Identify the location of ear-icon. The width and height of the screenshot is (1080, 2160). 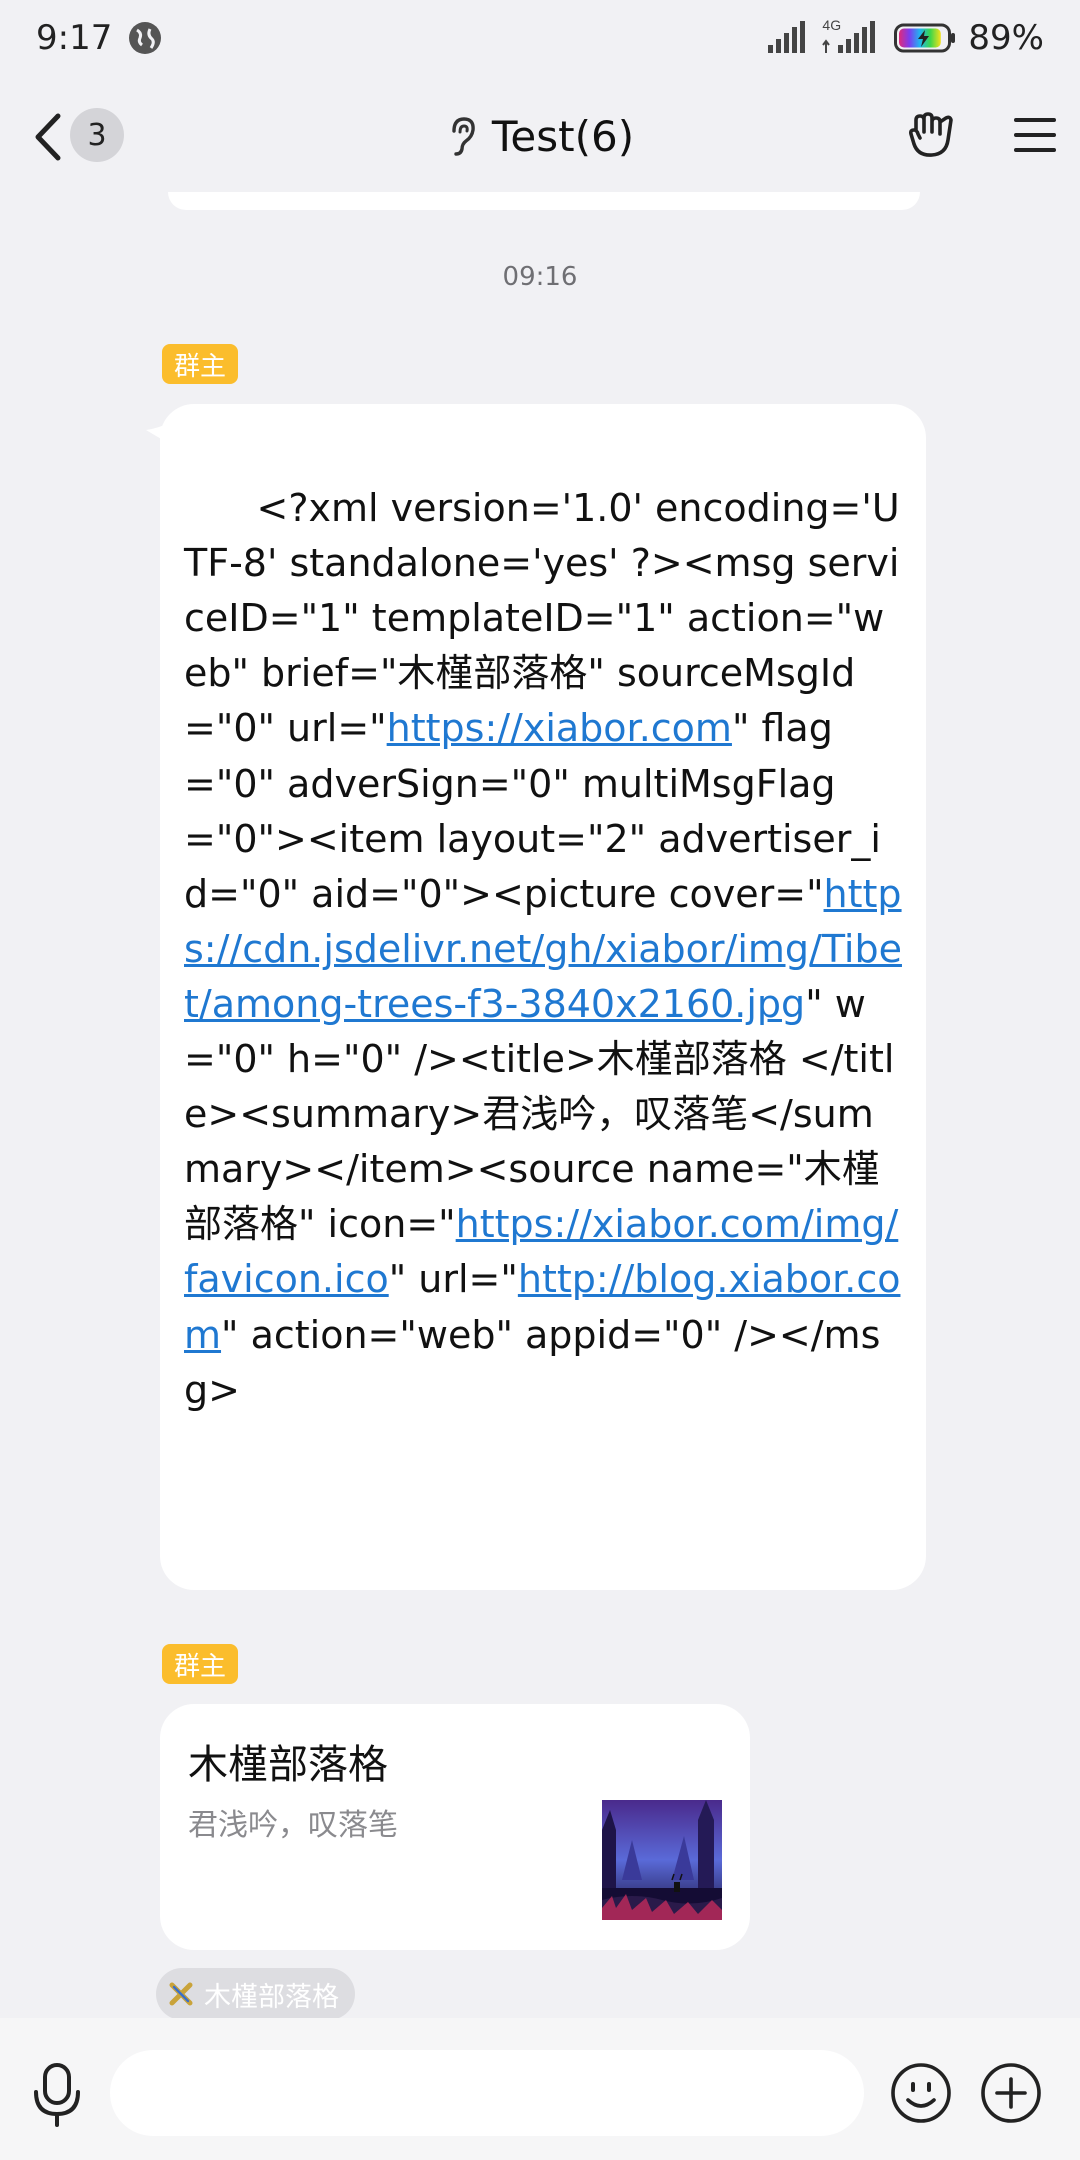
(463, 136).